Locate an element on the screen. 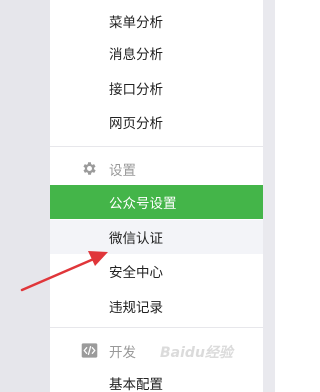 This screenshot has width=320, height=392. menu-item-wechat-verification: 微信认证 is located at coordinates (156, 237).